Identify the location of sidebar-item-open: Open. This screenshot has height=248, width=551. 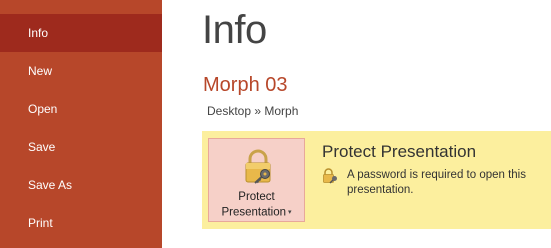
(81, 109).